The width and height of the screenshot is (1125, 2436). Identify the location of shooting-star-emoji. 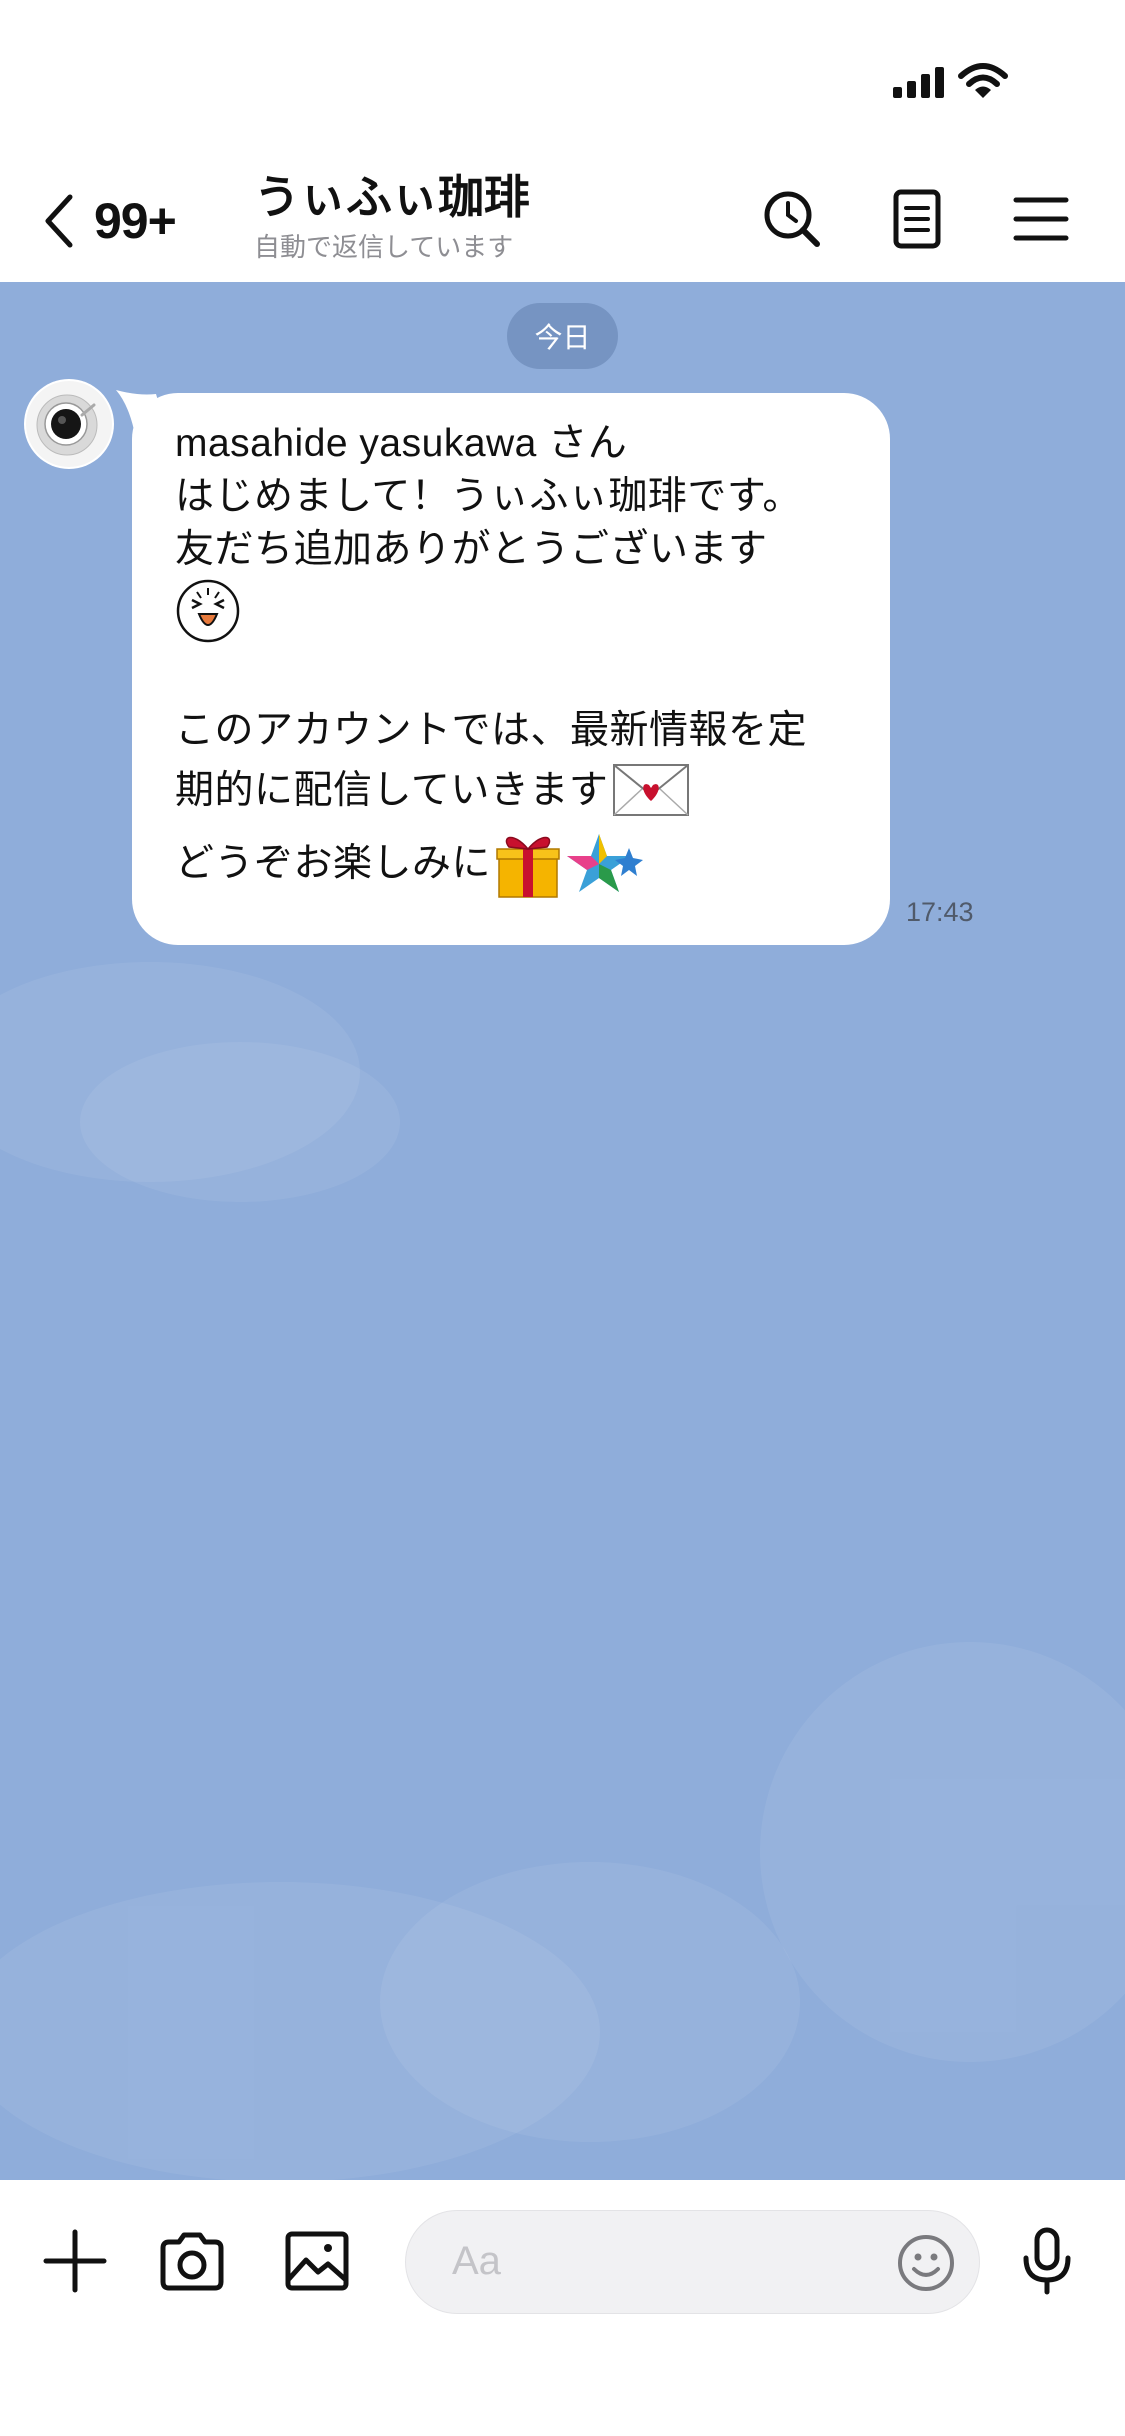
(605, 863).